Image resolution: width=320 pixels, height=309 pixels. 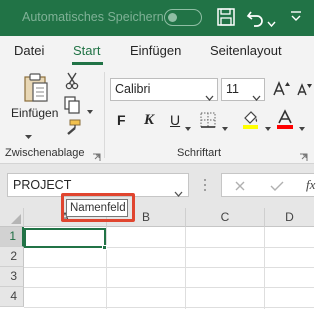 I want to click on format-painter-icon, so click(x=73, y=130).